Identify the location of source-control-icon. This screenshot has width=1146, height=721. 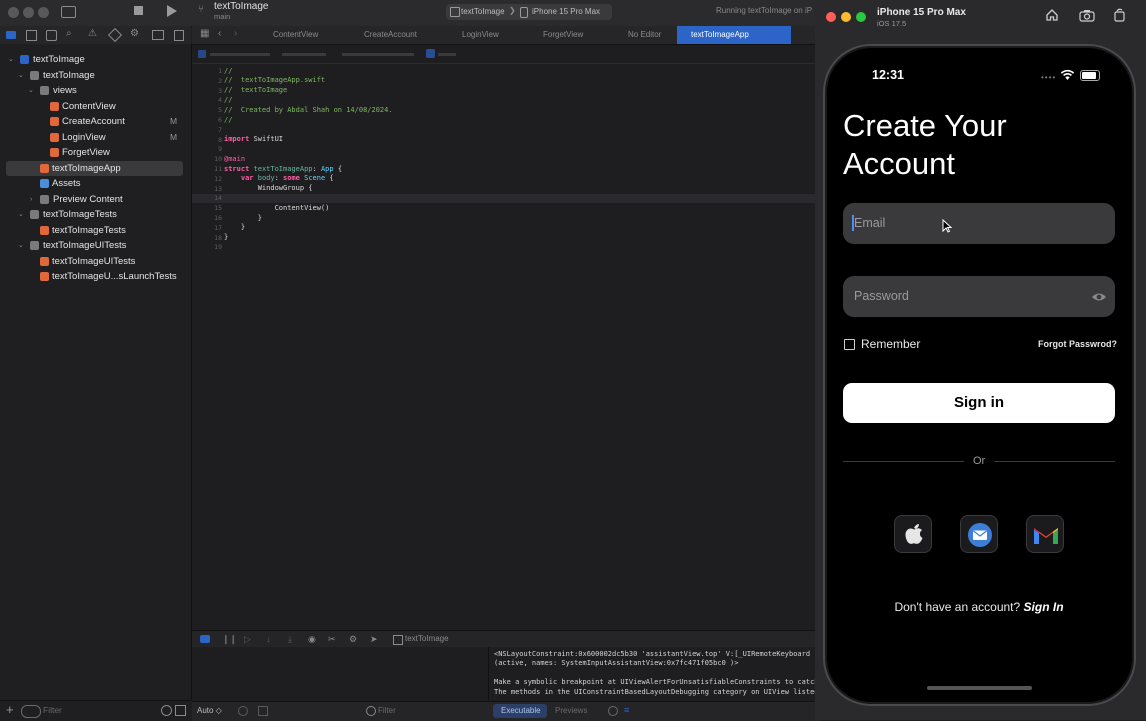
(31, 35).